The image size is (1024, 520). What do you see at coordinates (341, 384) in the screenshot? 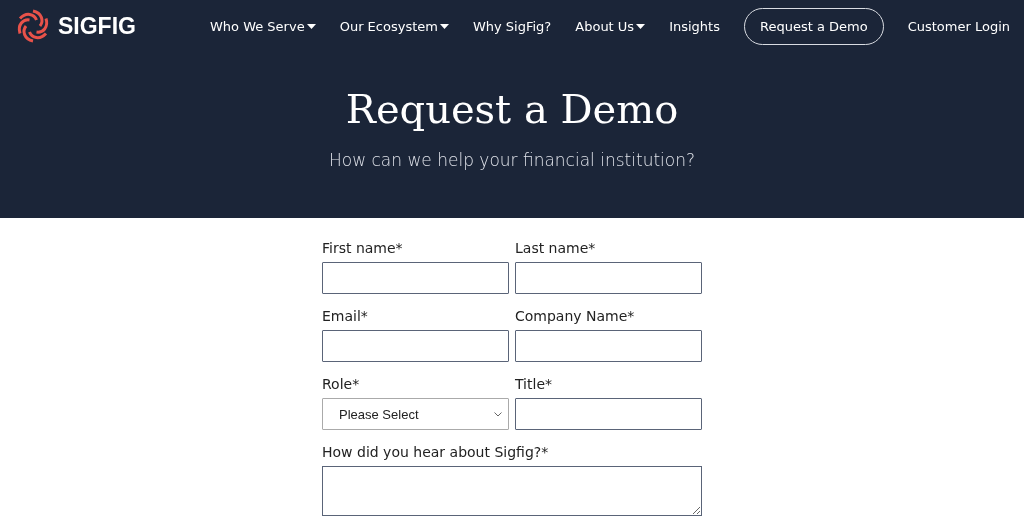
I see `field-label: Role*` at bounding box center [341, 384].